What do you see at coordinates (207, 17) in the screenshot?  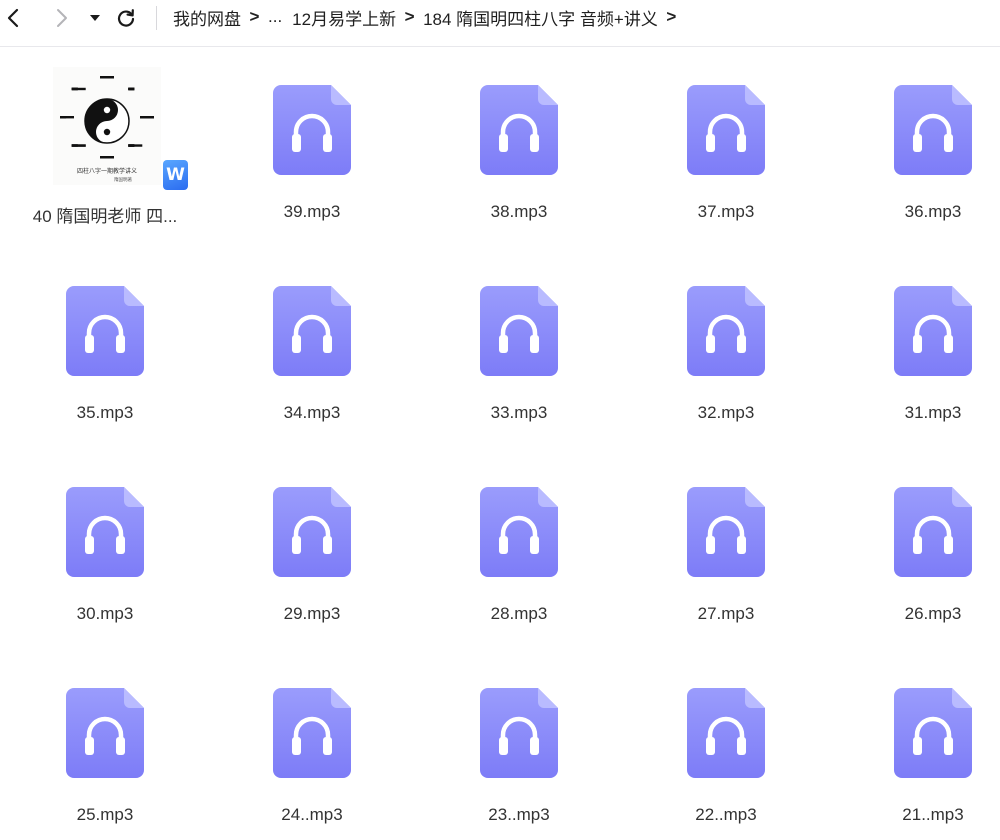 I see `breadcrumb-root: 我的网盘` at bounding box center [207, 17].